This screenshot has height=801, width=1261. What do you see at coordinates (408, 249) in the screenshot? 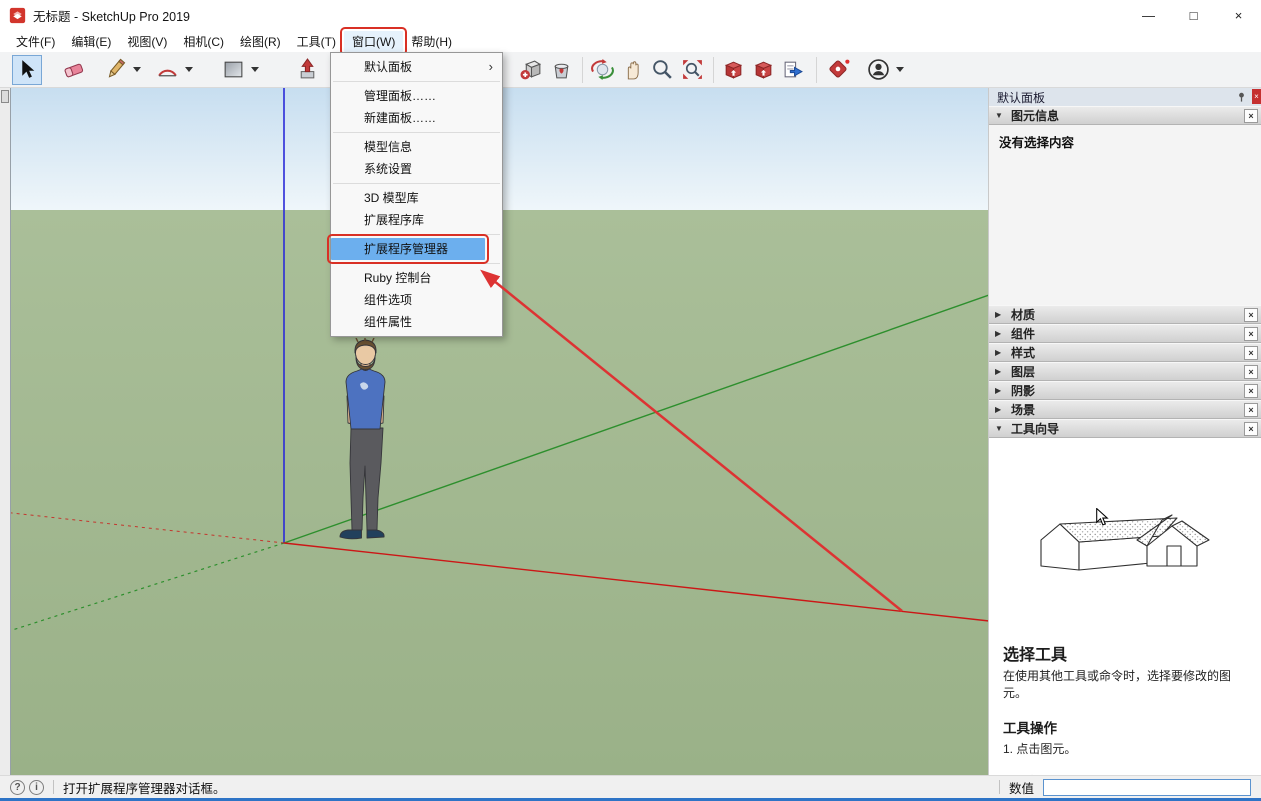
I see `menu-item-extension-manager: 扩展程序管理器` at bounding box center [408, 249].